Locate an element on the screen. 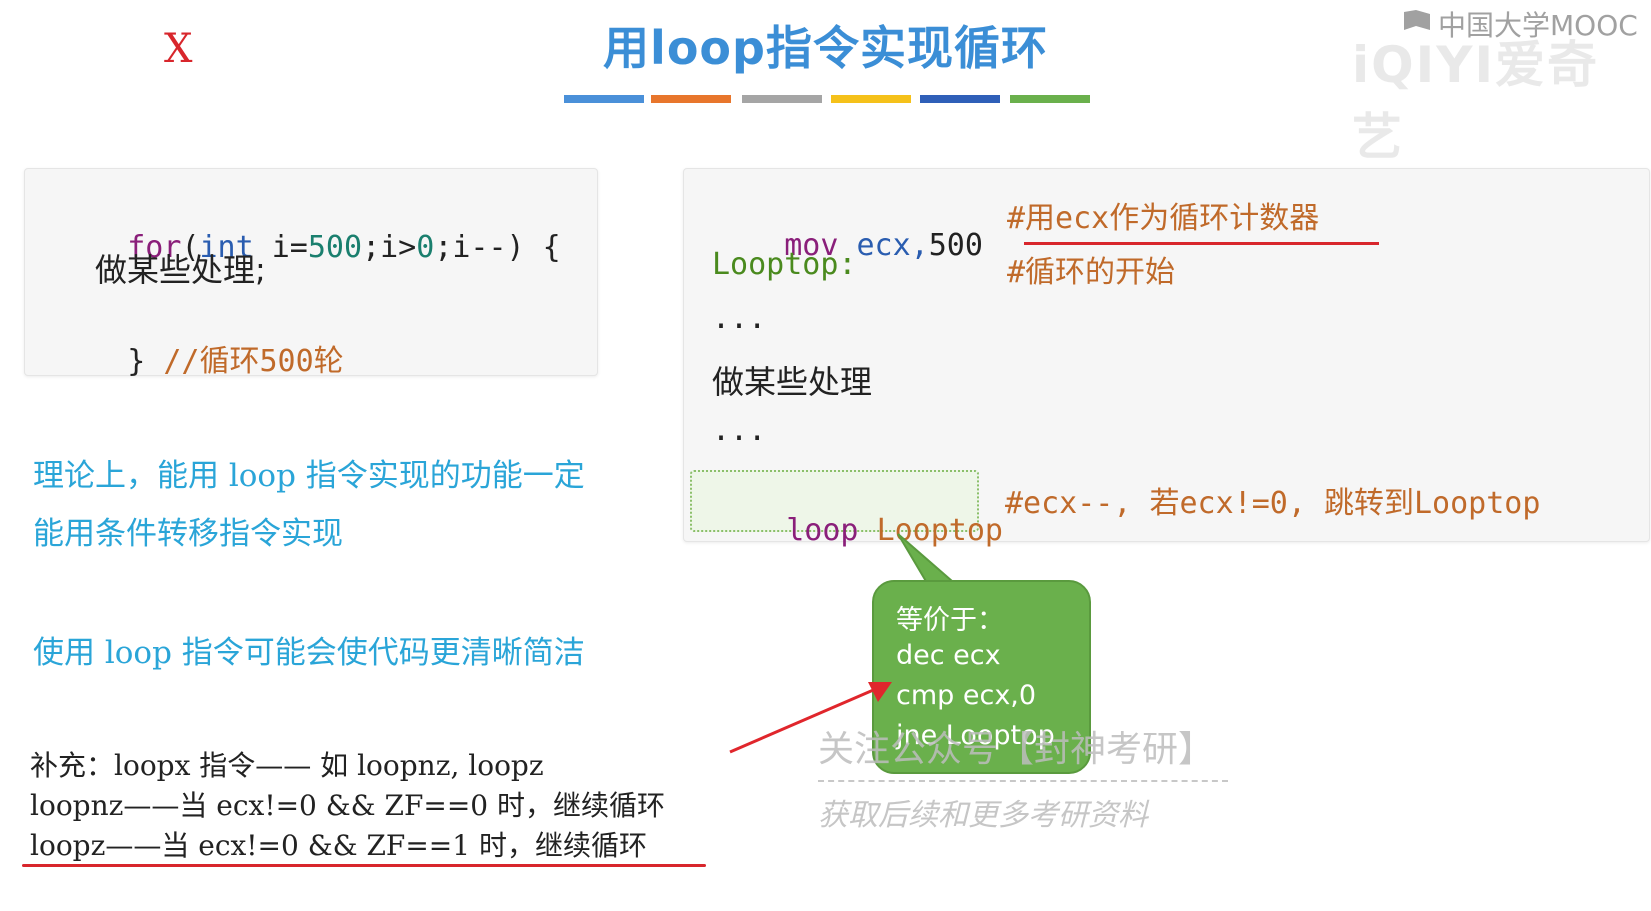 The height and width of the screenshot is (911, 1651). supplement-line-3: loopz——当 ecx!=0 && ZF==1 时，继续循环 is located at coordinates (338, 845).